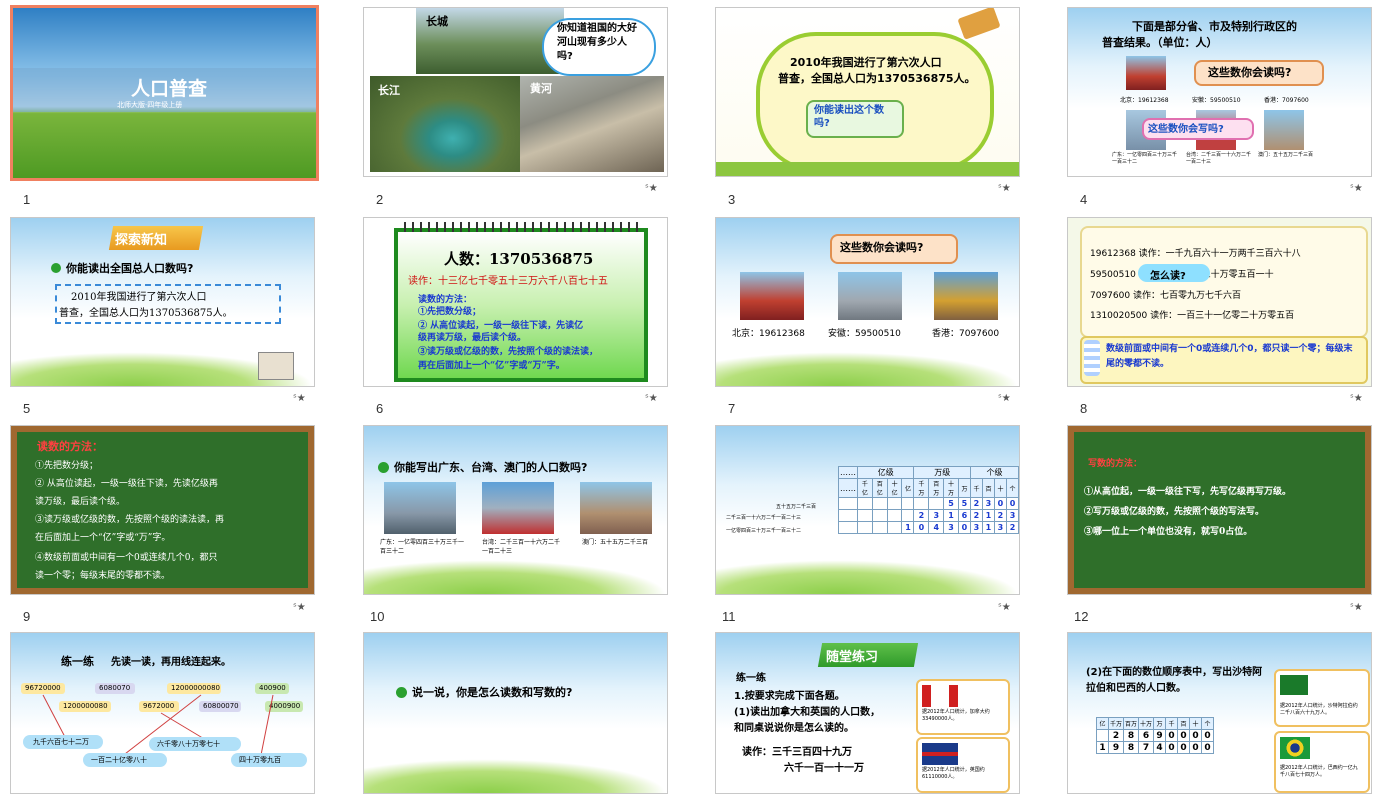  What do you see at coordinates (794, 728) in the screenshot?
I see `line-3: 和同桌说说你是怎么读的。` at bounding box center [794, 728].